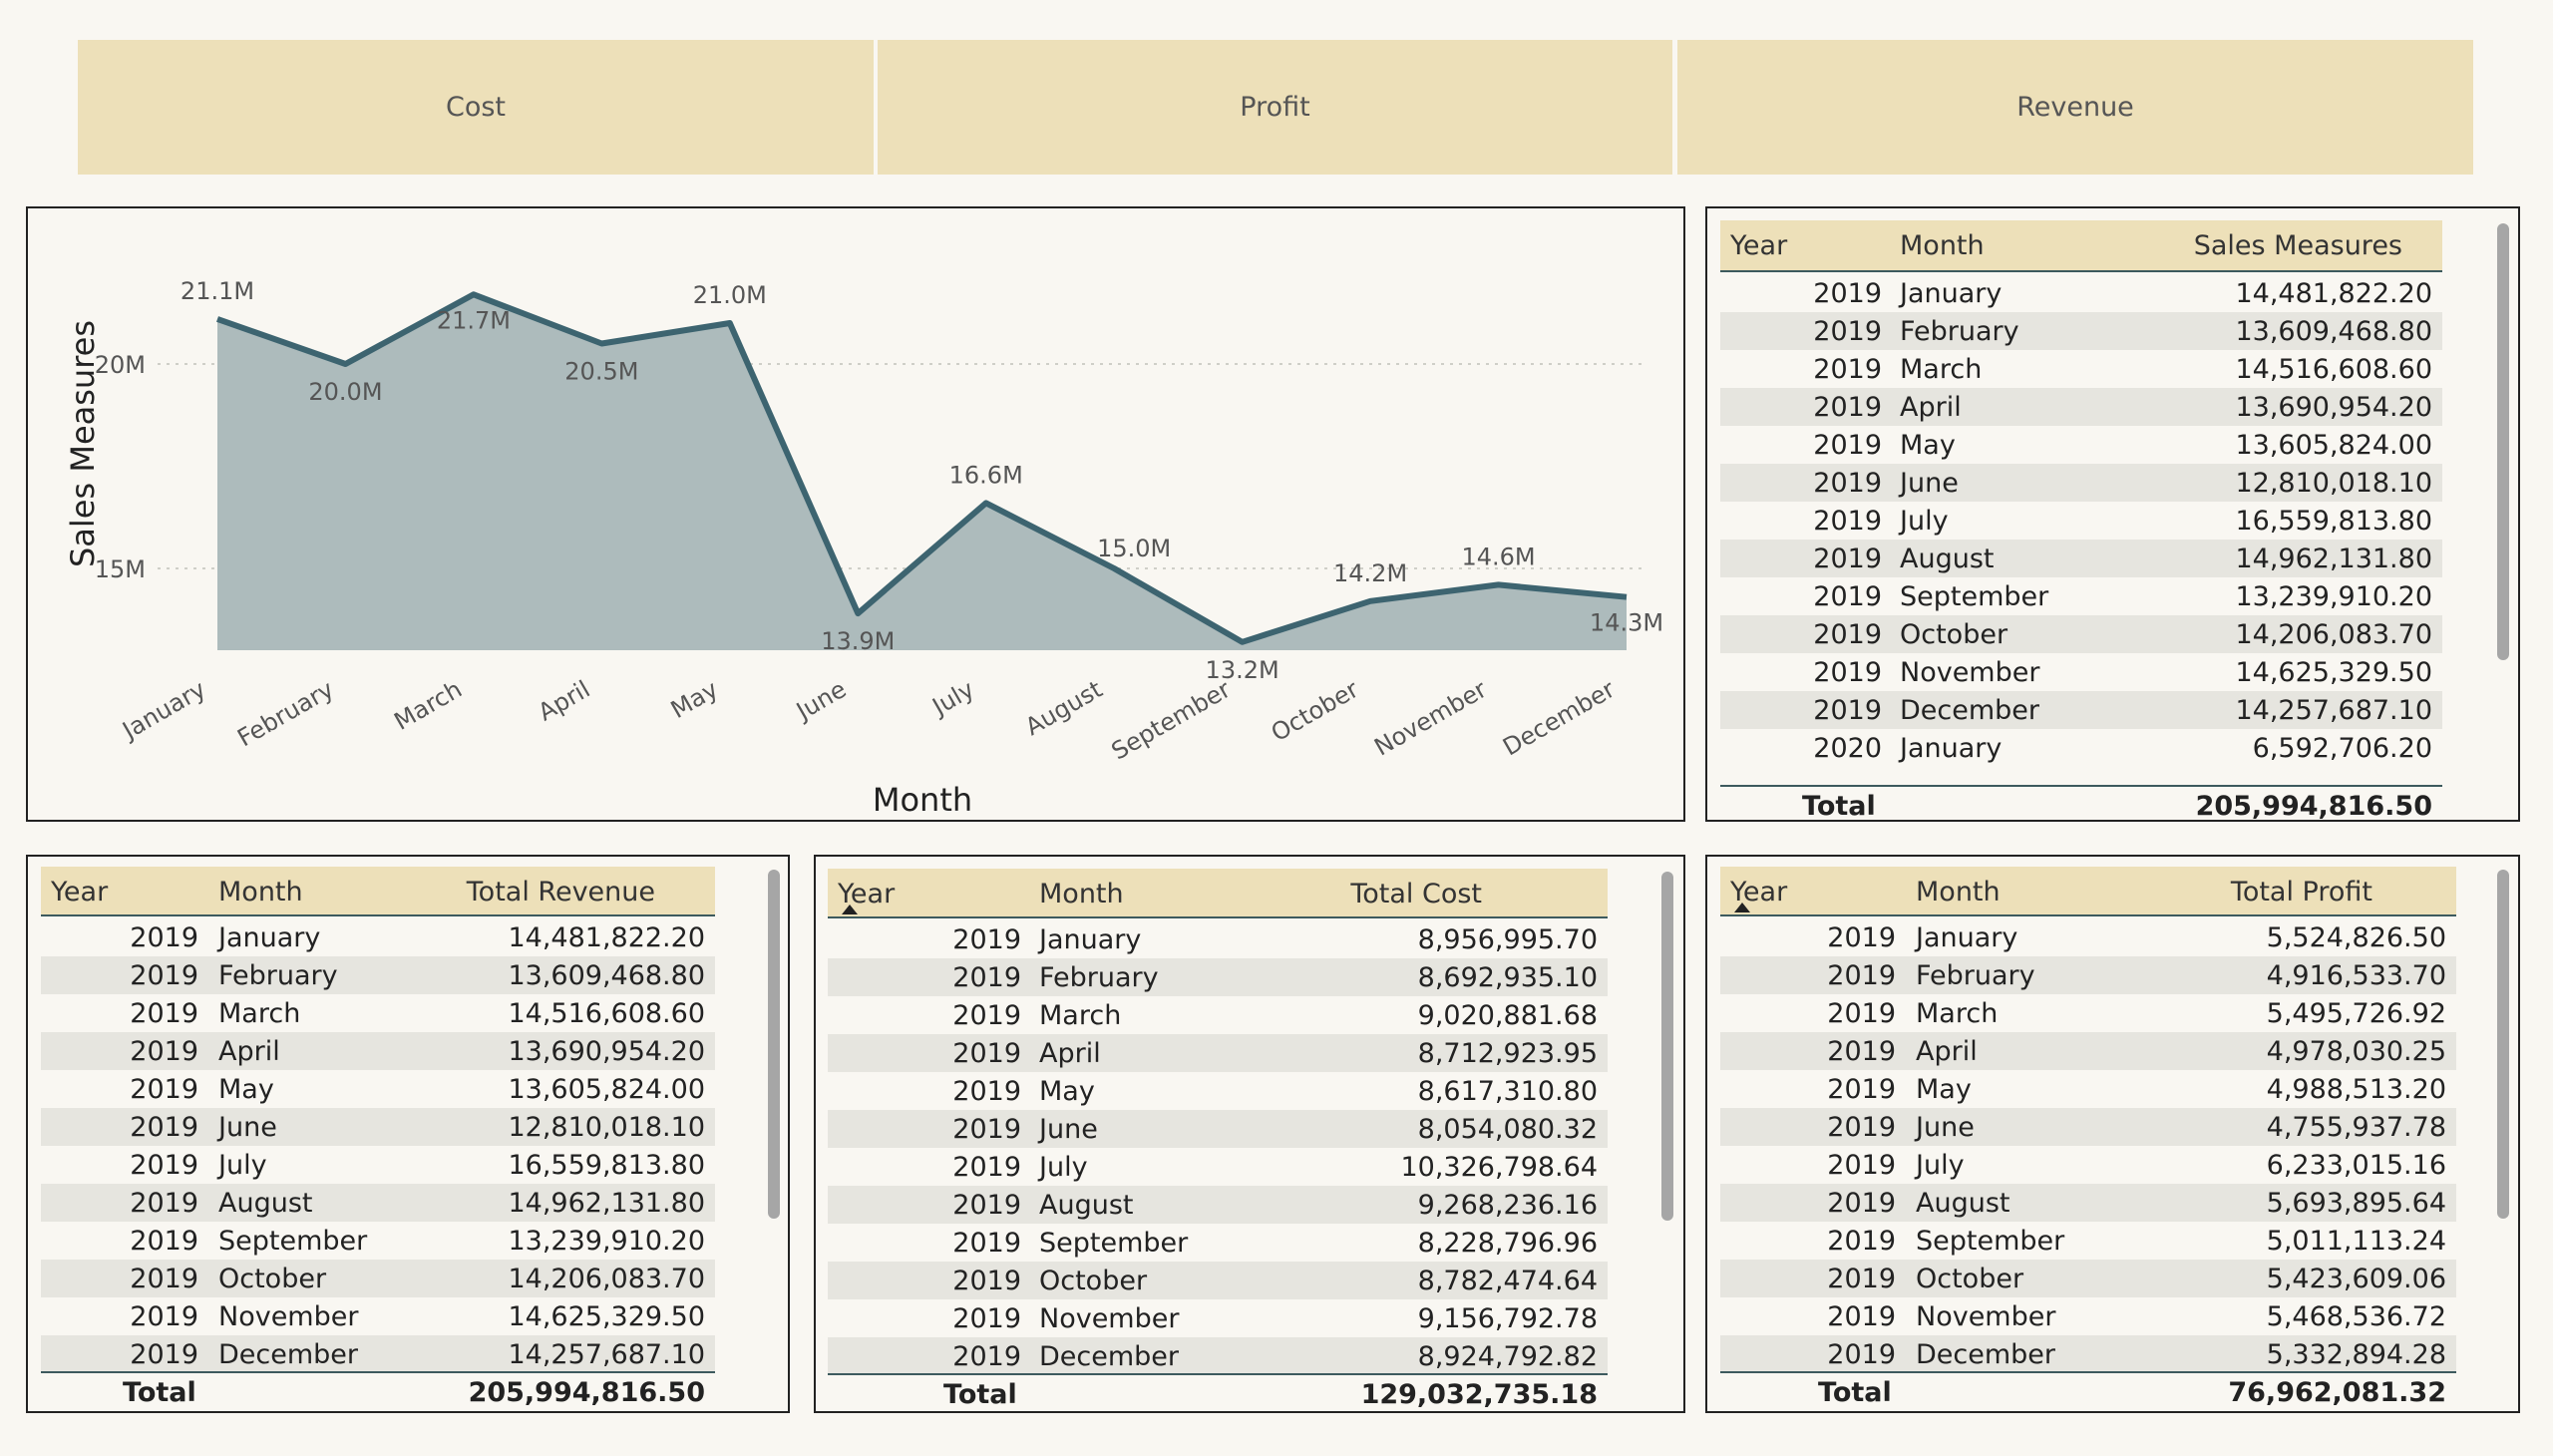 The height and width of the screenshot is (1456, 2553). What do you see at coordinates (2088, 975) in the screenshot?
I see `table-row: 2019 February 4,916,533.70` at bounding box center [2088, 975].